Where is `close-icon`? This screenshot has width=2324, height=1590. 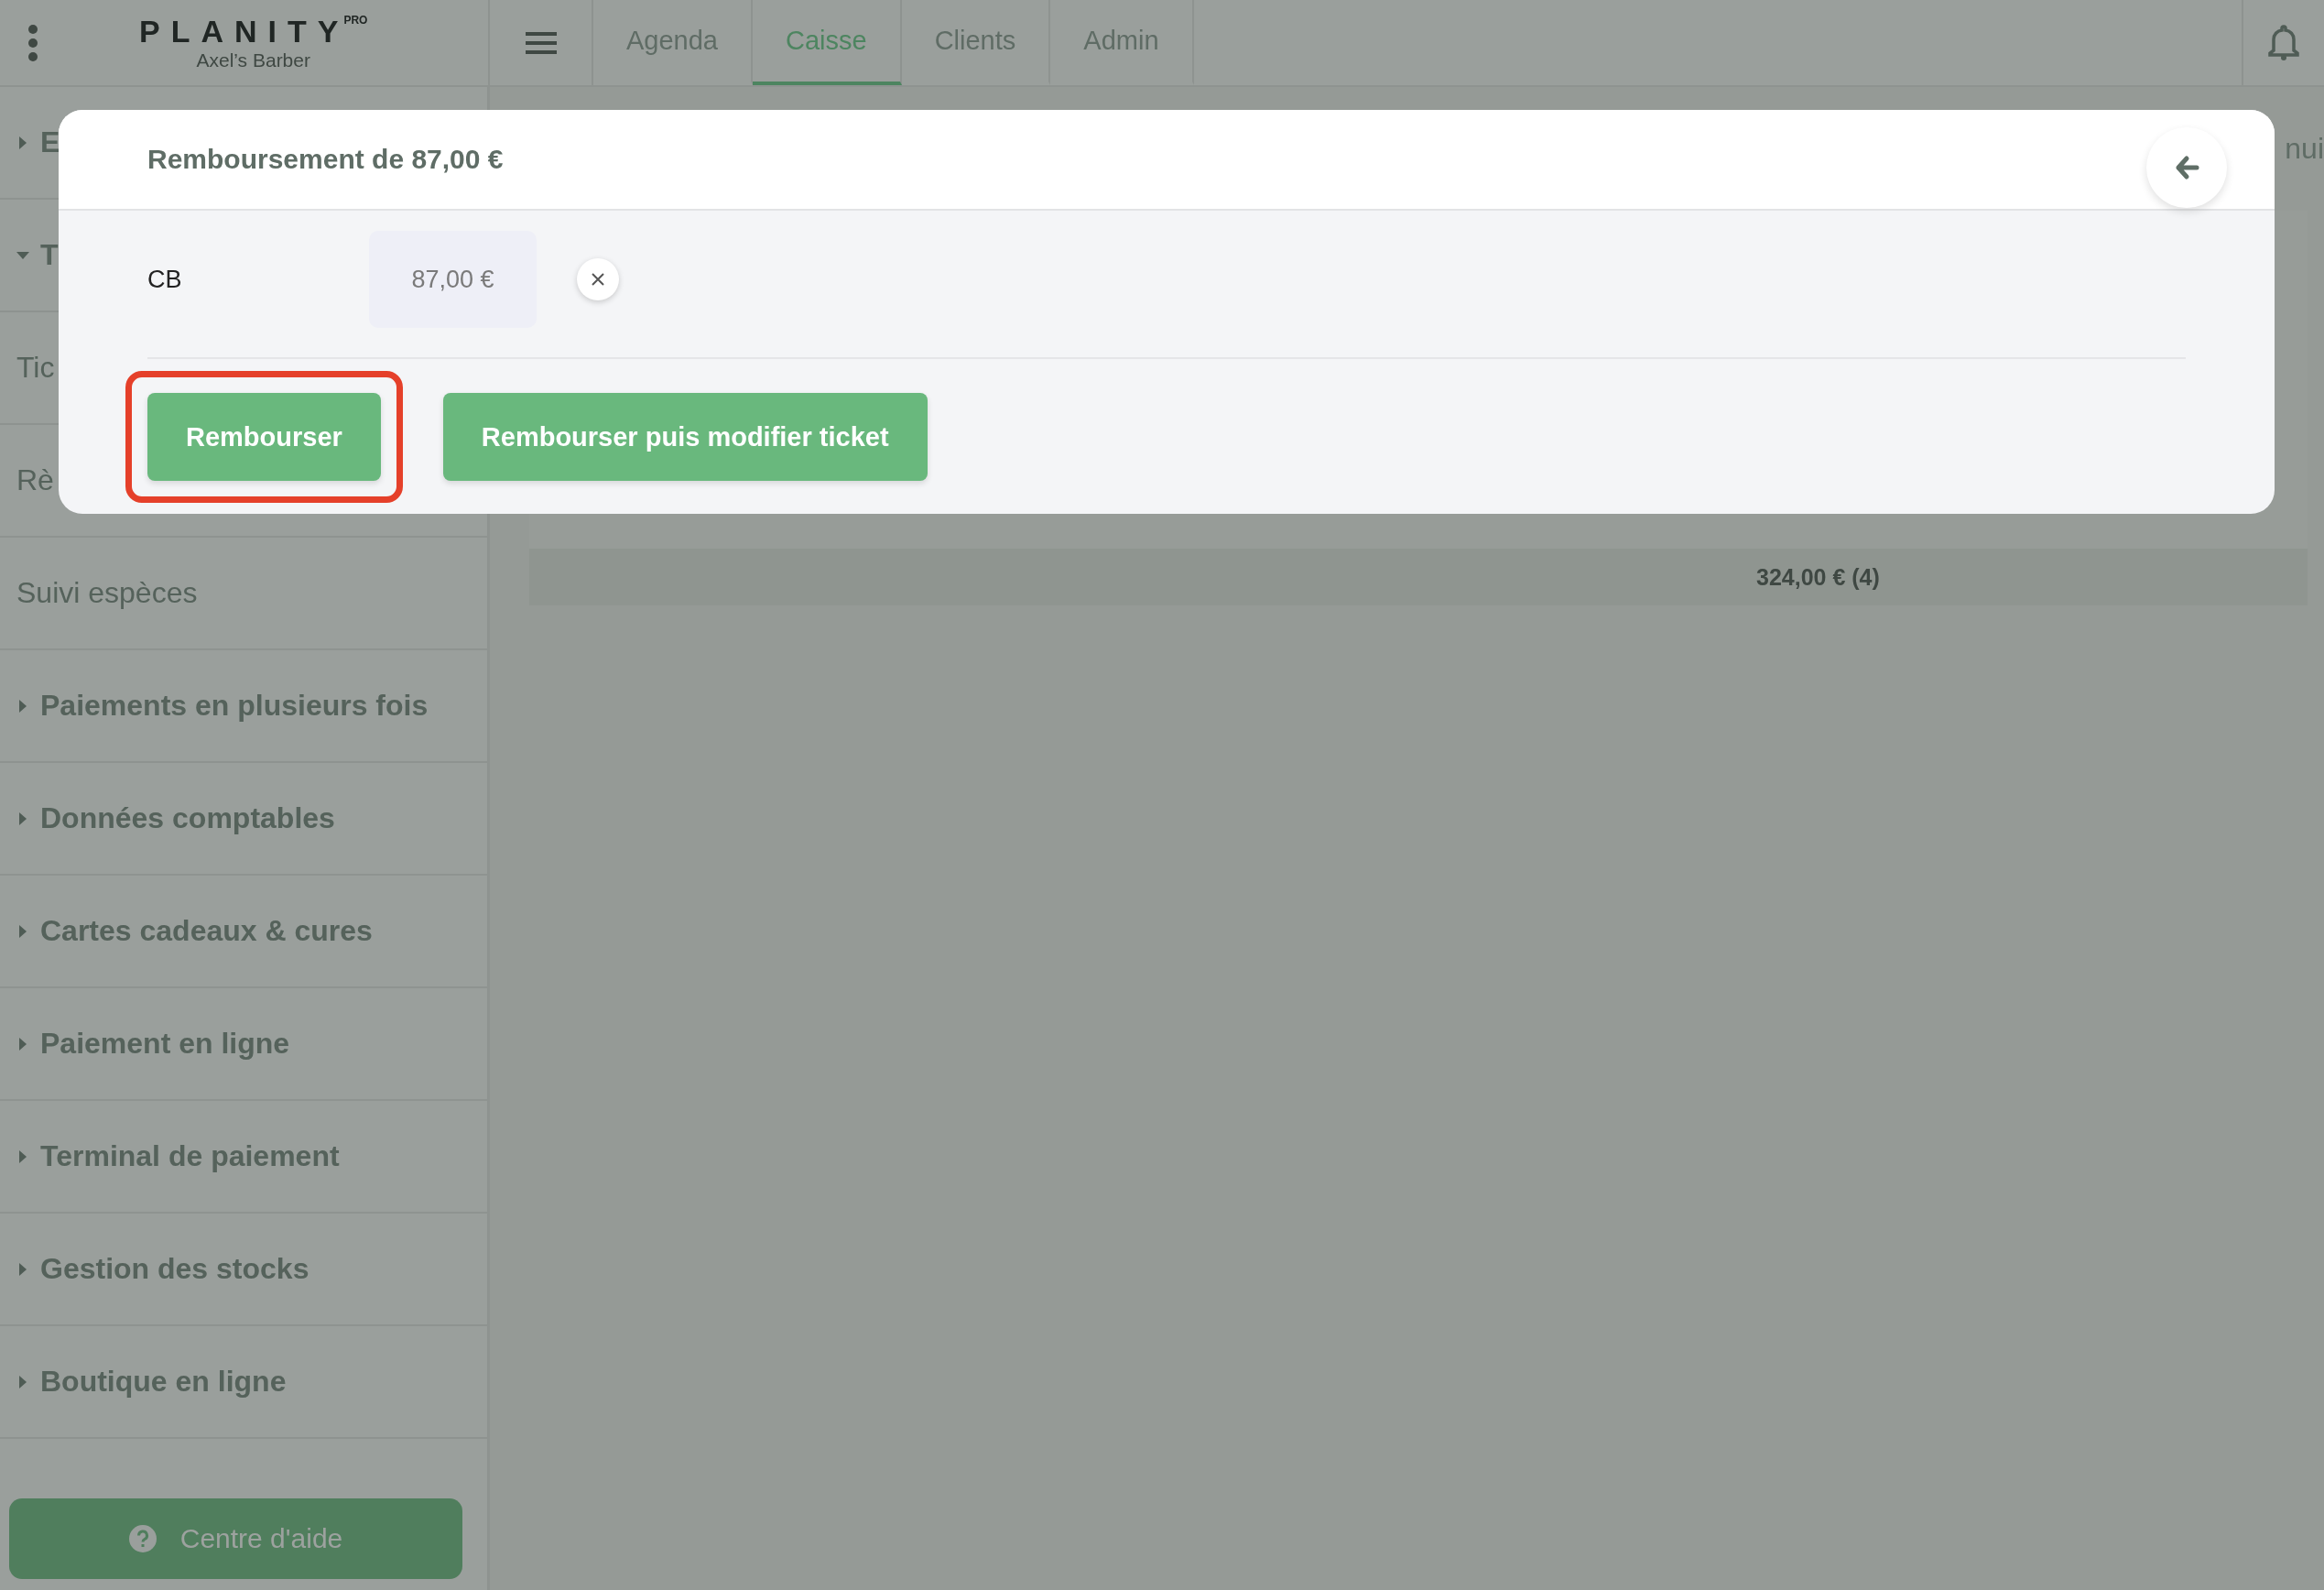 close-icon is located at coordinates (598, 279).